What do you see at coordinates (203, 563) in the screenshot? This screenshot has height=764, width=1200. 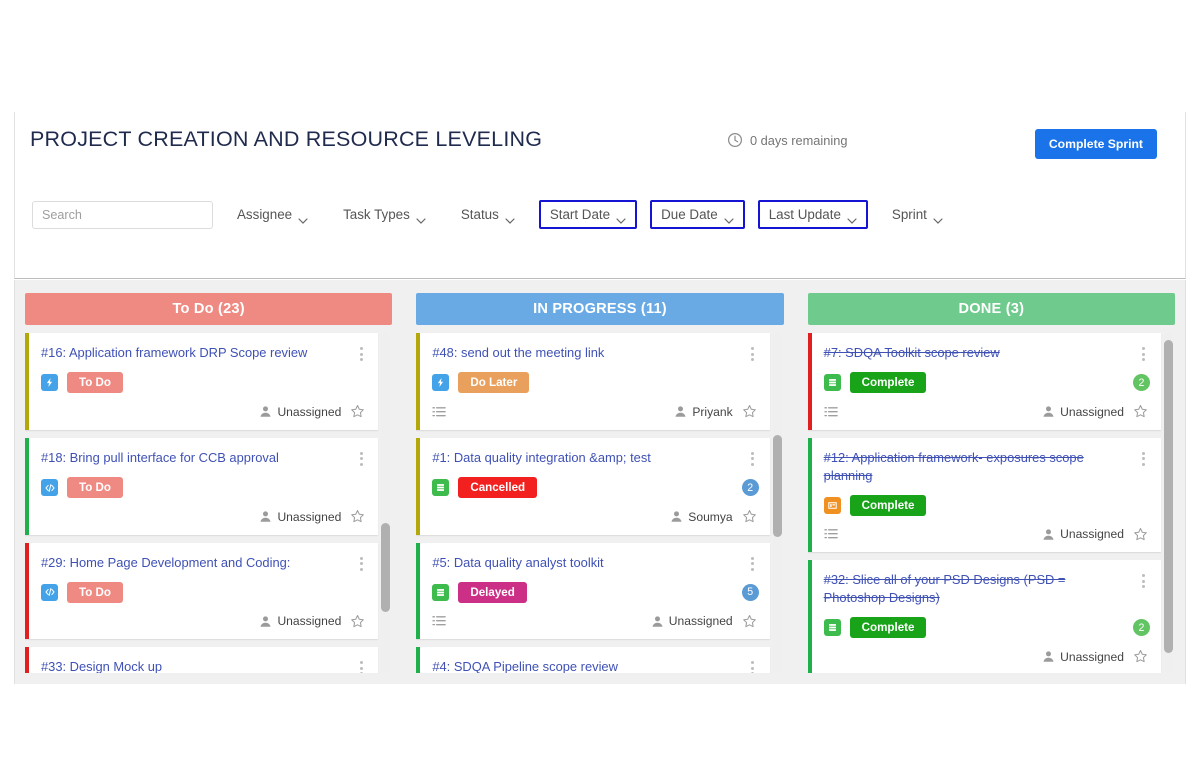 I see `task-title: #29: Home Page Development and Coding:` at bounding box center [203, 563].